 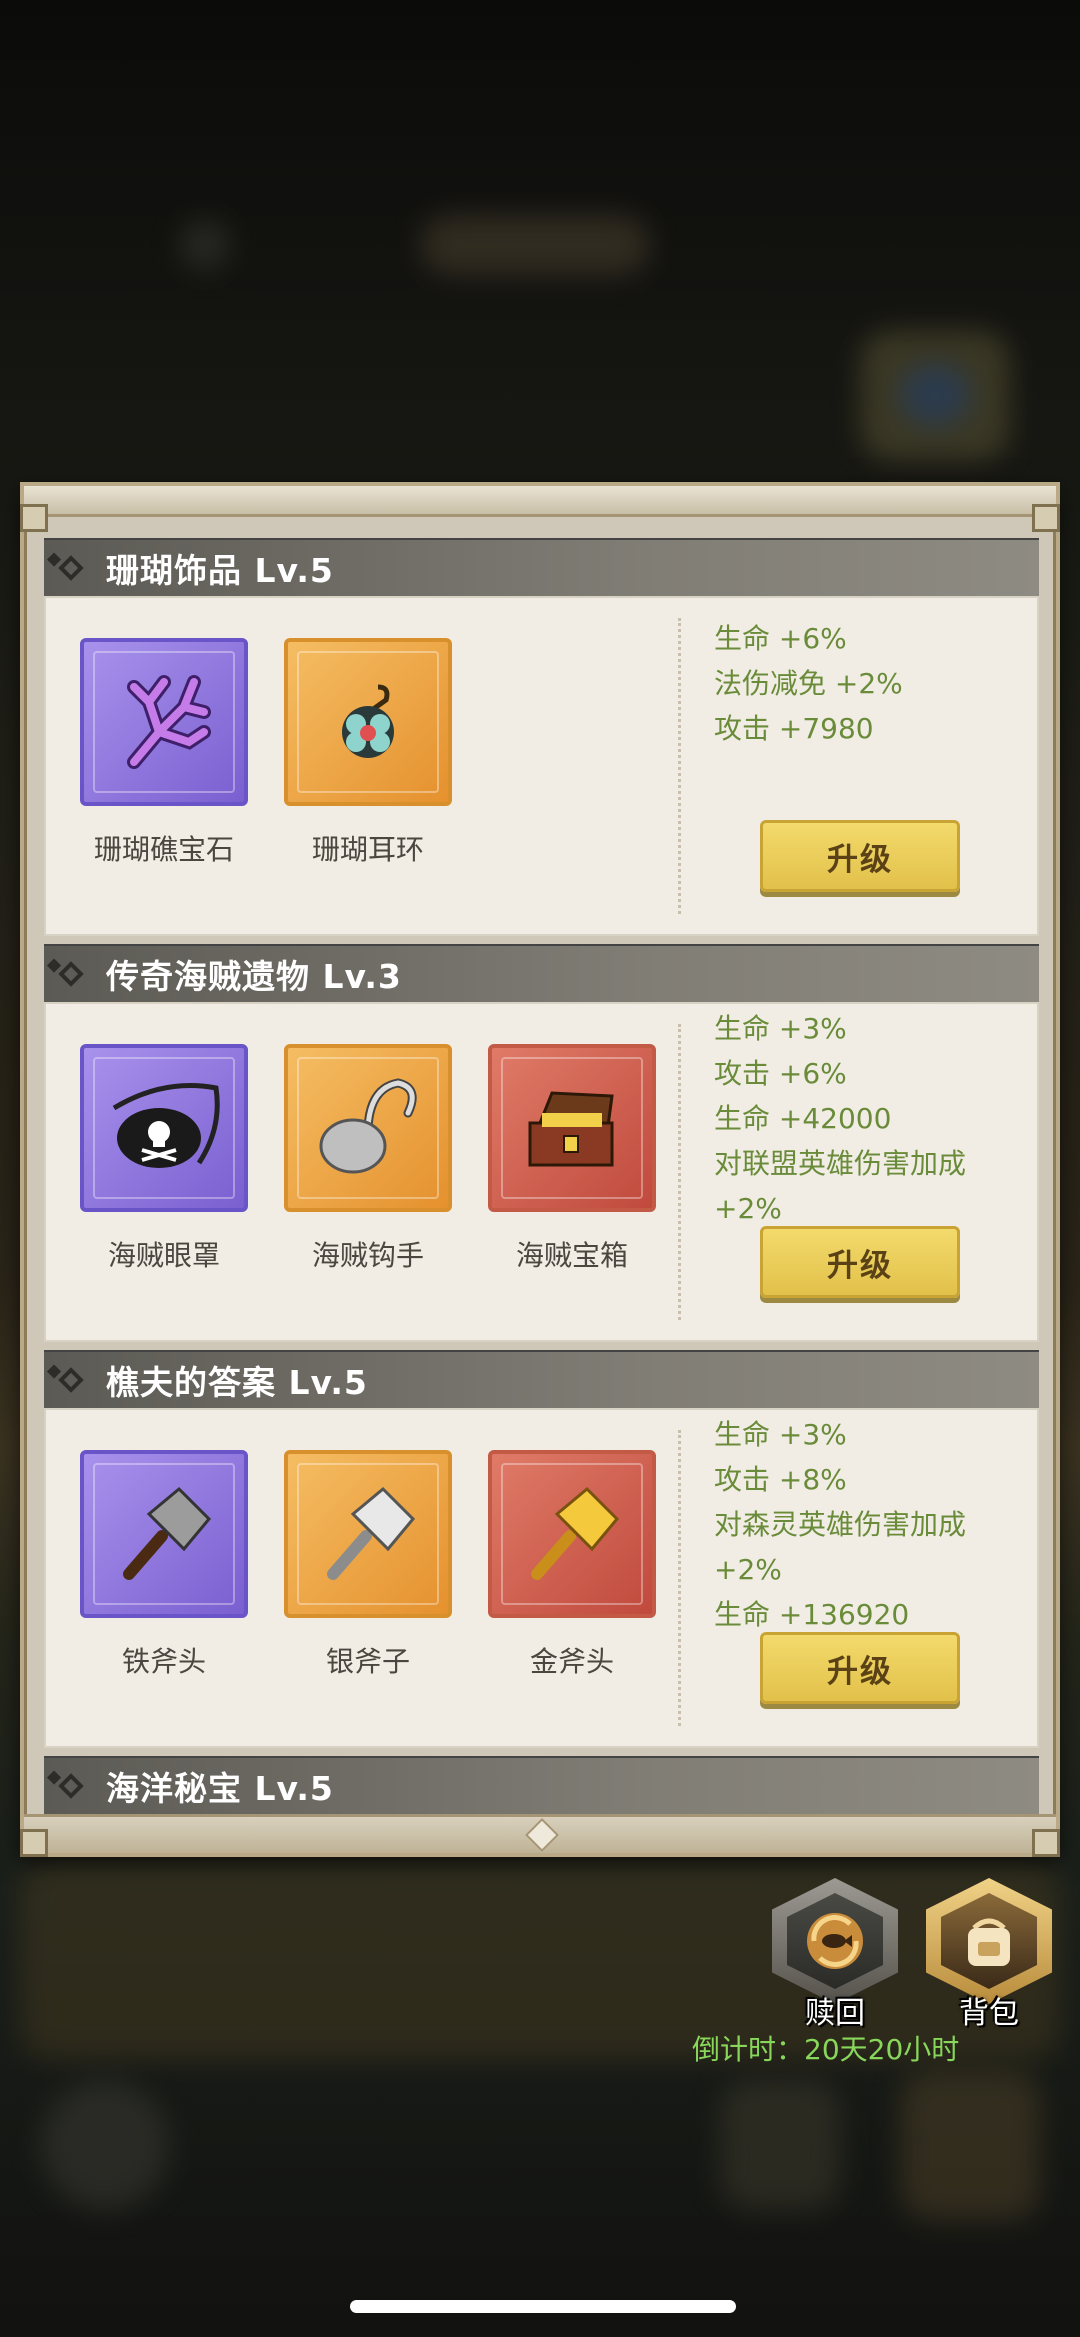 I want to click on backpack-label: 背包, so click(x=989, y=2013).